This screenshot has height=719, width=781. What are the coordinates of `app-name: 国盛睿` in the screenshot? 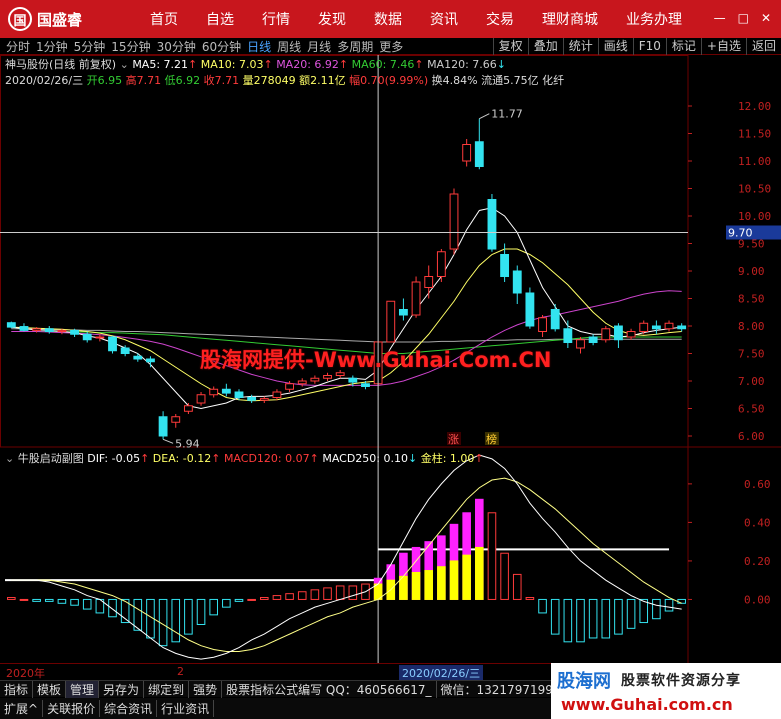 It's located at (60, 19).